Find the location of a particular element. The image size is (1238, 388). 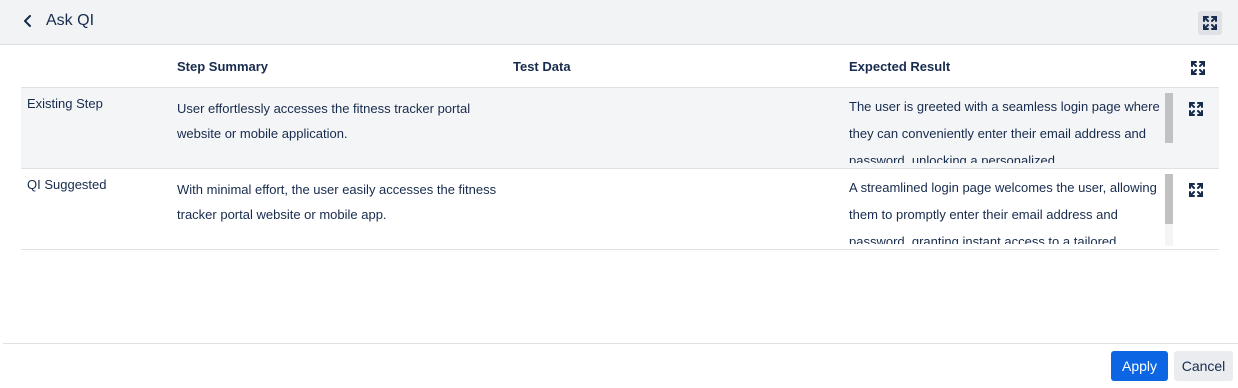

fullscreen-button is located at coordinates (1210, 23).